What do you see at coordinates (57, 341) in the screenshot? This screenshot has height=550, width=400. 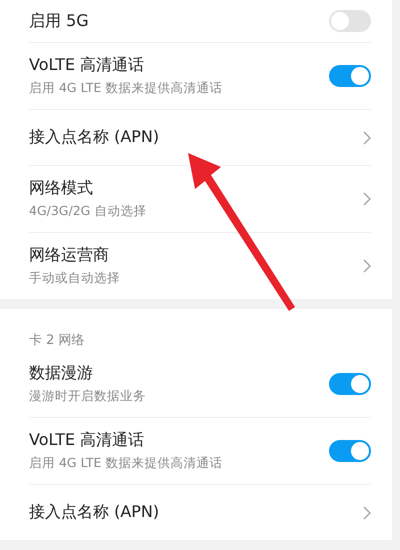 I see `section-header: 卡 2 网络` at bounding box center [57, 341].